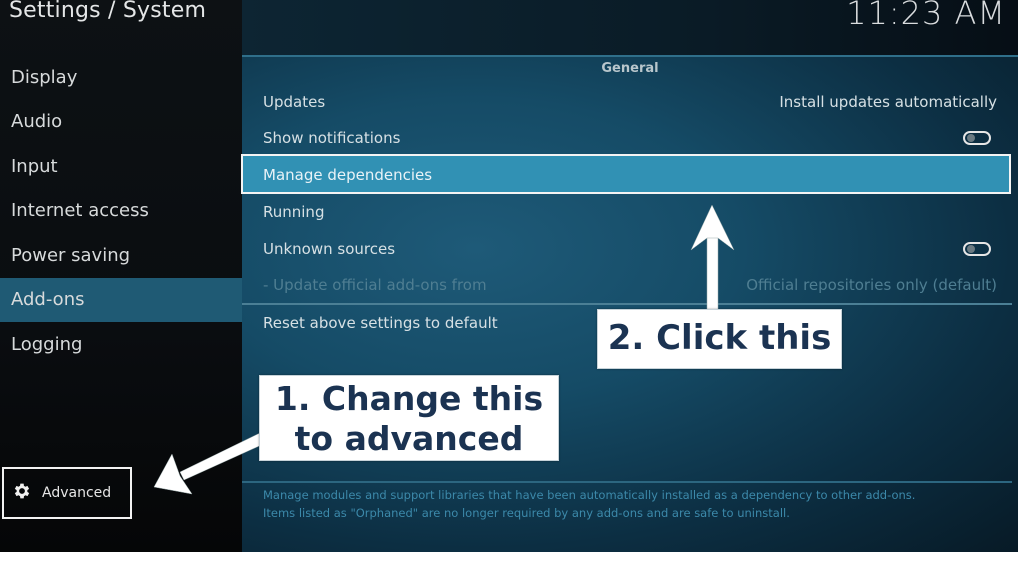 The height and width of the screenshot is (576, 1024). What do you see at coordinates (409, 438) in the screenshot?
I see `callout-line: to advanced` at bounding box center [409, 438].